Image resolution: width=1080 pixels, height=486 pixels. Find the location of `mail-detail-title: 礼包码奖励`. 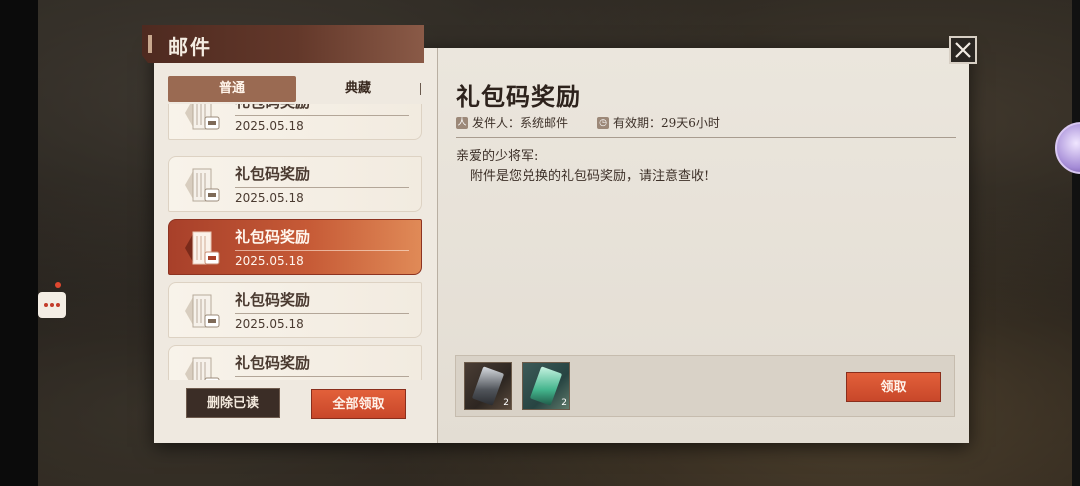

mail-detail-title: 礼包码奖励 is located at coordinates (518, 96).